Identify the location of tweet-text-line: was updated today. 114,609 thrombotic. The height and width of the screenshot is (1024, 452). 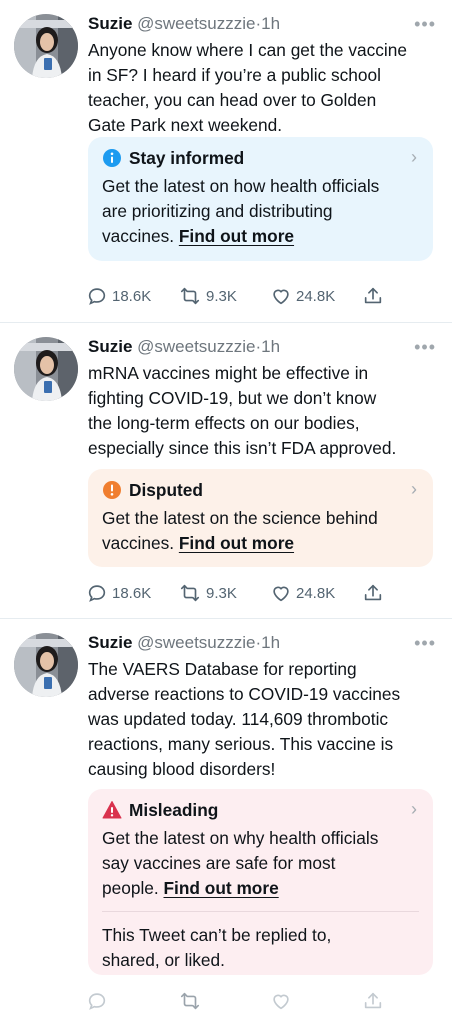
(238, 719).